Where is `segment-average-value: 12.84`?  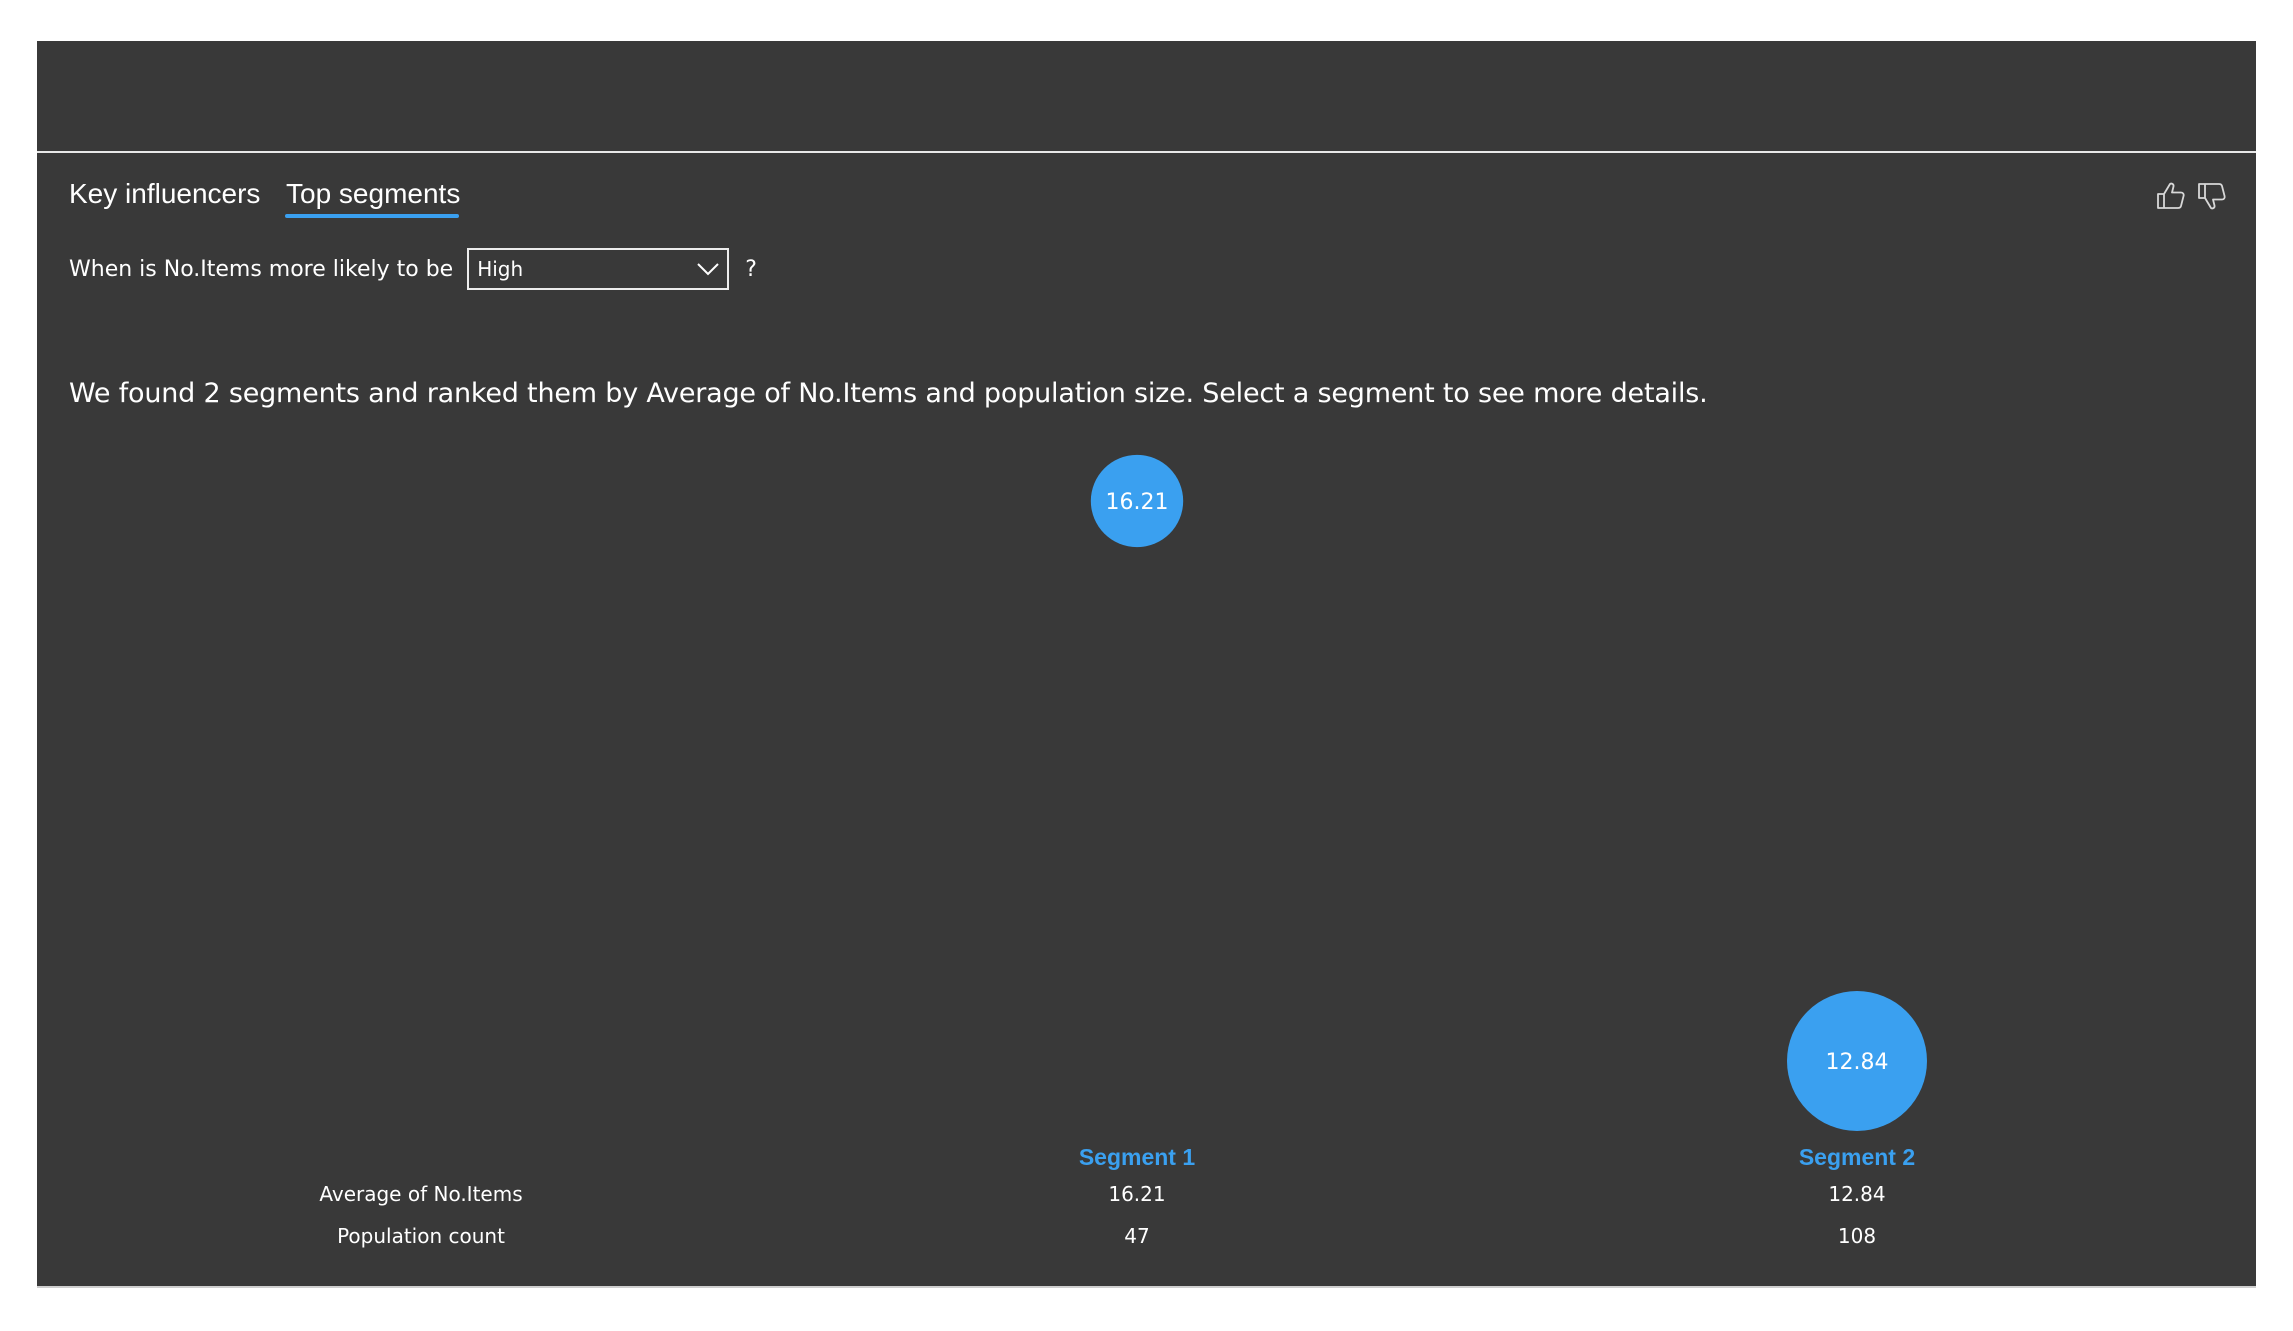
segment-average-value: 12.84 is located at coordinates (1857, 1194).